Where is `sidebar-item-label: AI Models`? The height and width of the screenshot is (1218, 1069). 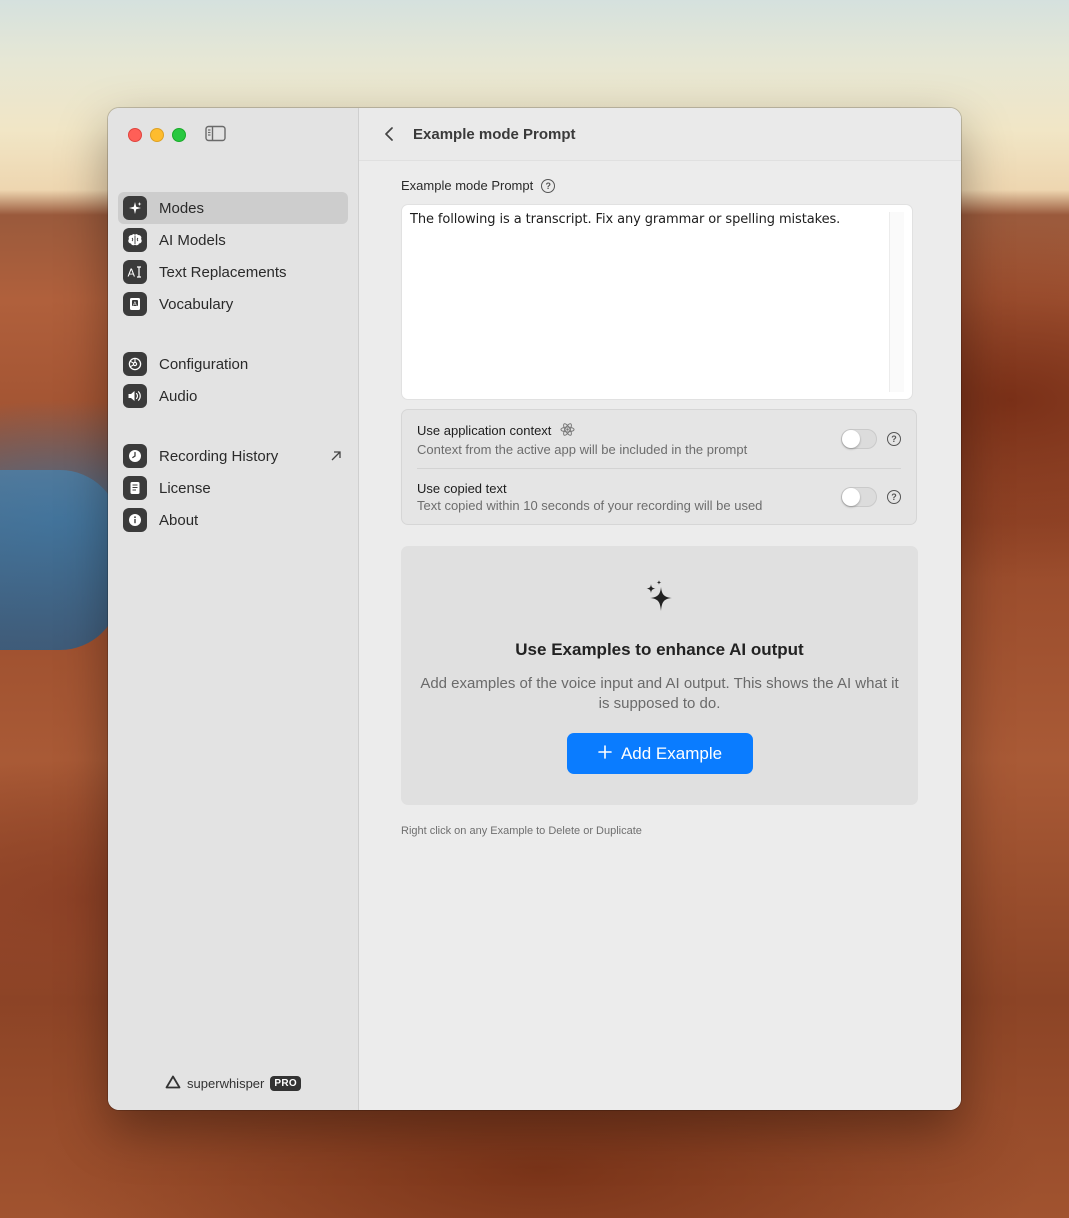
sidebar-item-label: AI Models is located at coordinates (192, 240).